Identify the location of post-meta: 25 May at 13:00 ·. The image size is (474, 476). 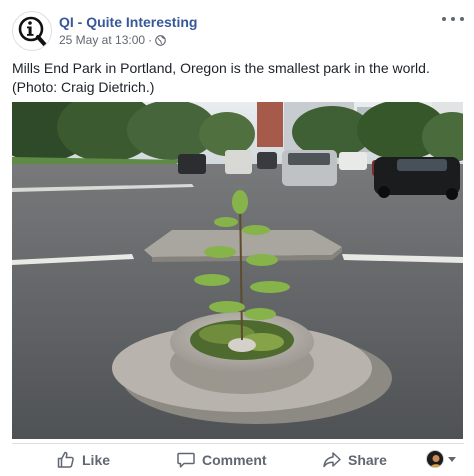
(112, 40).